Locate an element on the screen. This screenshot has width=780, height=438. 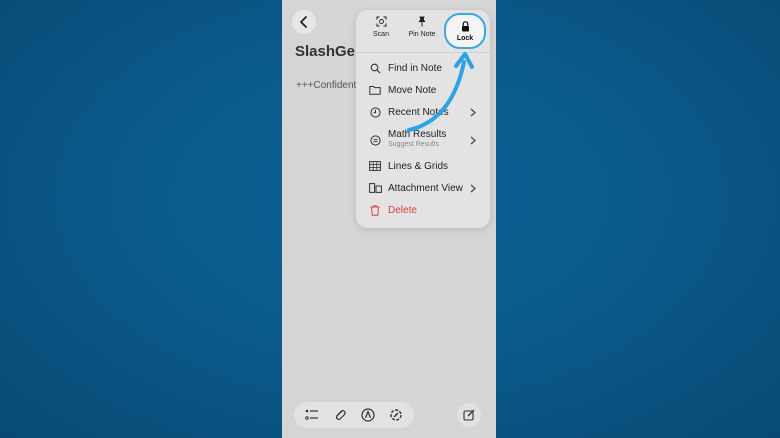
menu-item-move-note: Move Note is located at coordinates (423, 90).